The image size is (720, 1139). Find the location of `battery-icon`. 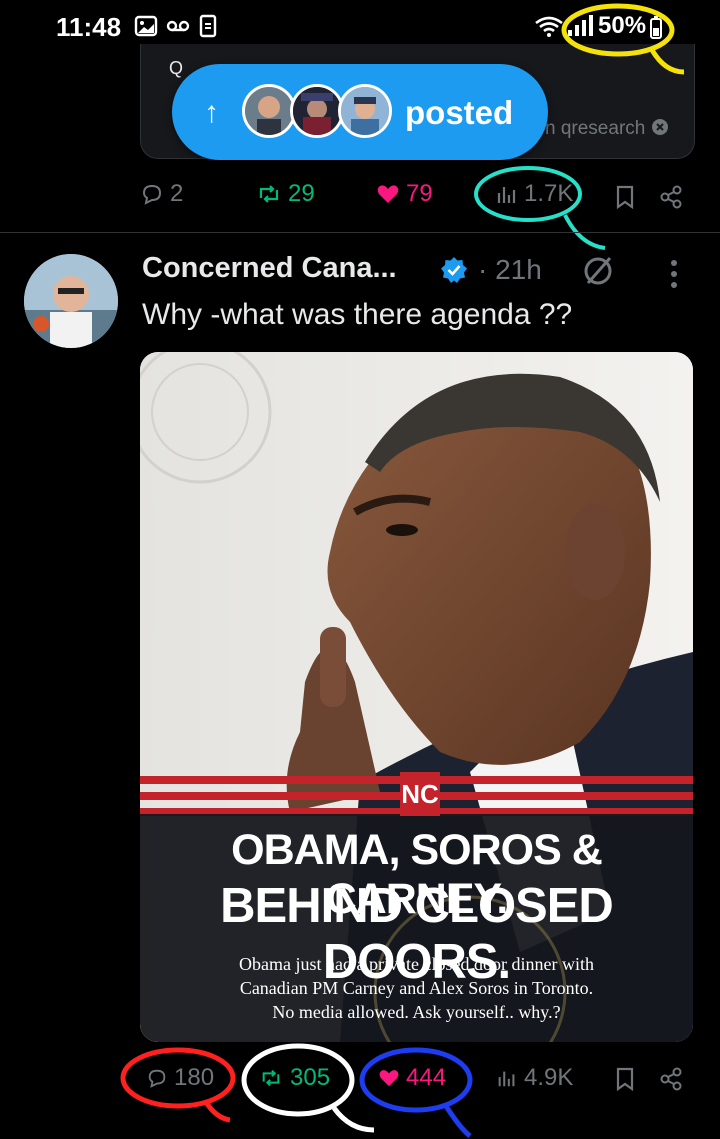

battery-icon is located at coordinates (656, 27).